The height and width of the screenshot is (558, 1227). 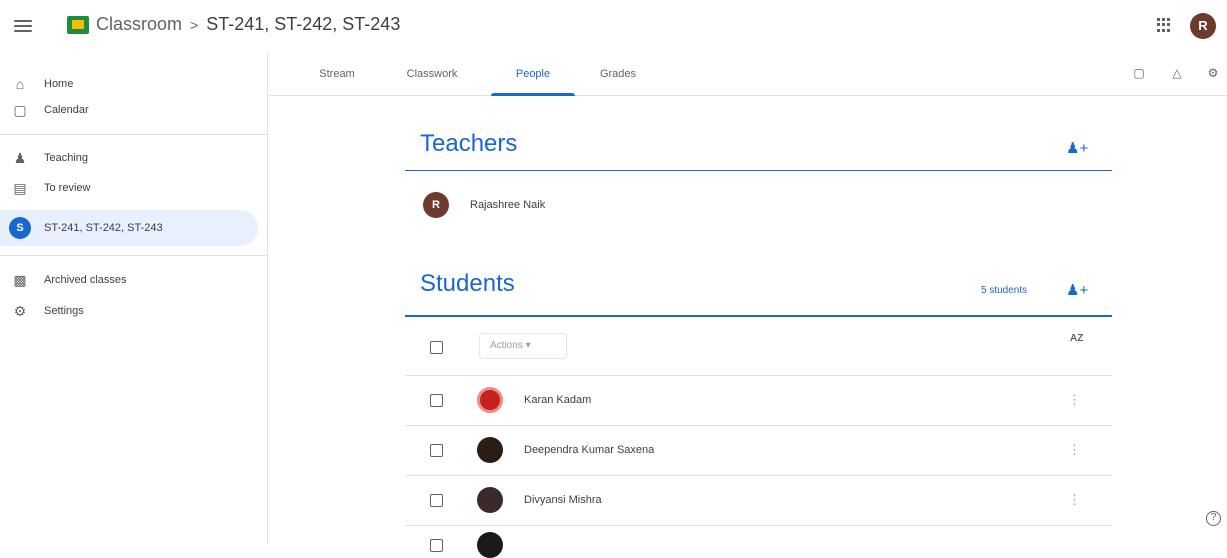 I want to click on invite-student-icon: ♟+, so click(x=1077, y=291).